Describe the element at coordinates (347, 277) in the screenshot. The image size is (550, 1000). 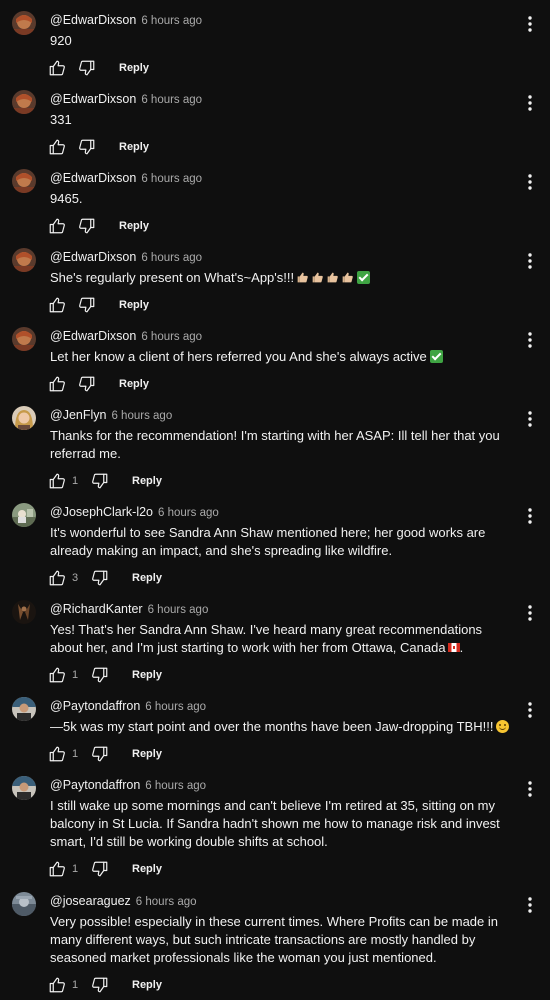
I see `thumbs-up-emoji-icon` at that location.